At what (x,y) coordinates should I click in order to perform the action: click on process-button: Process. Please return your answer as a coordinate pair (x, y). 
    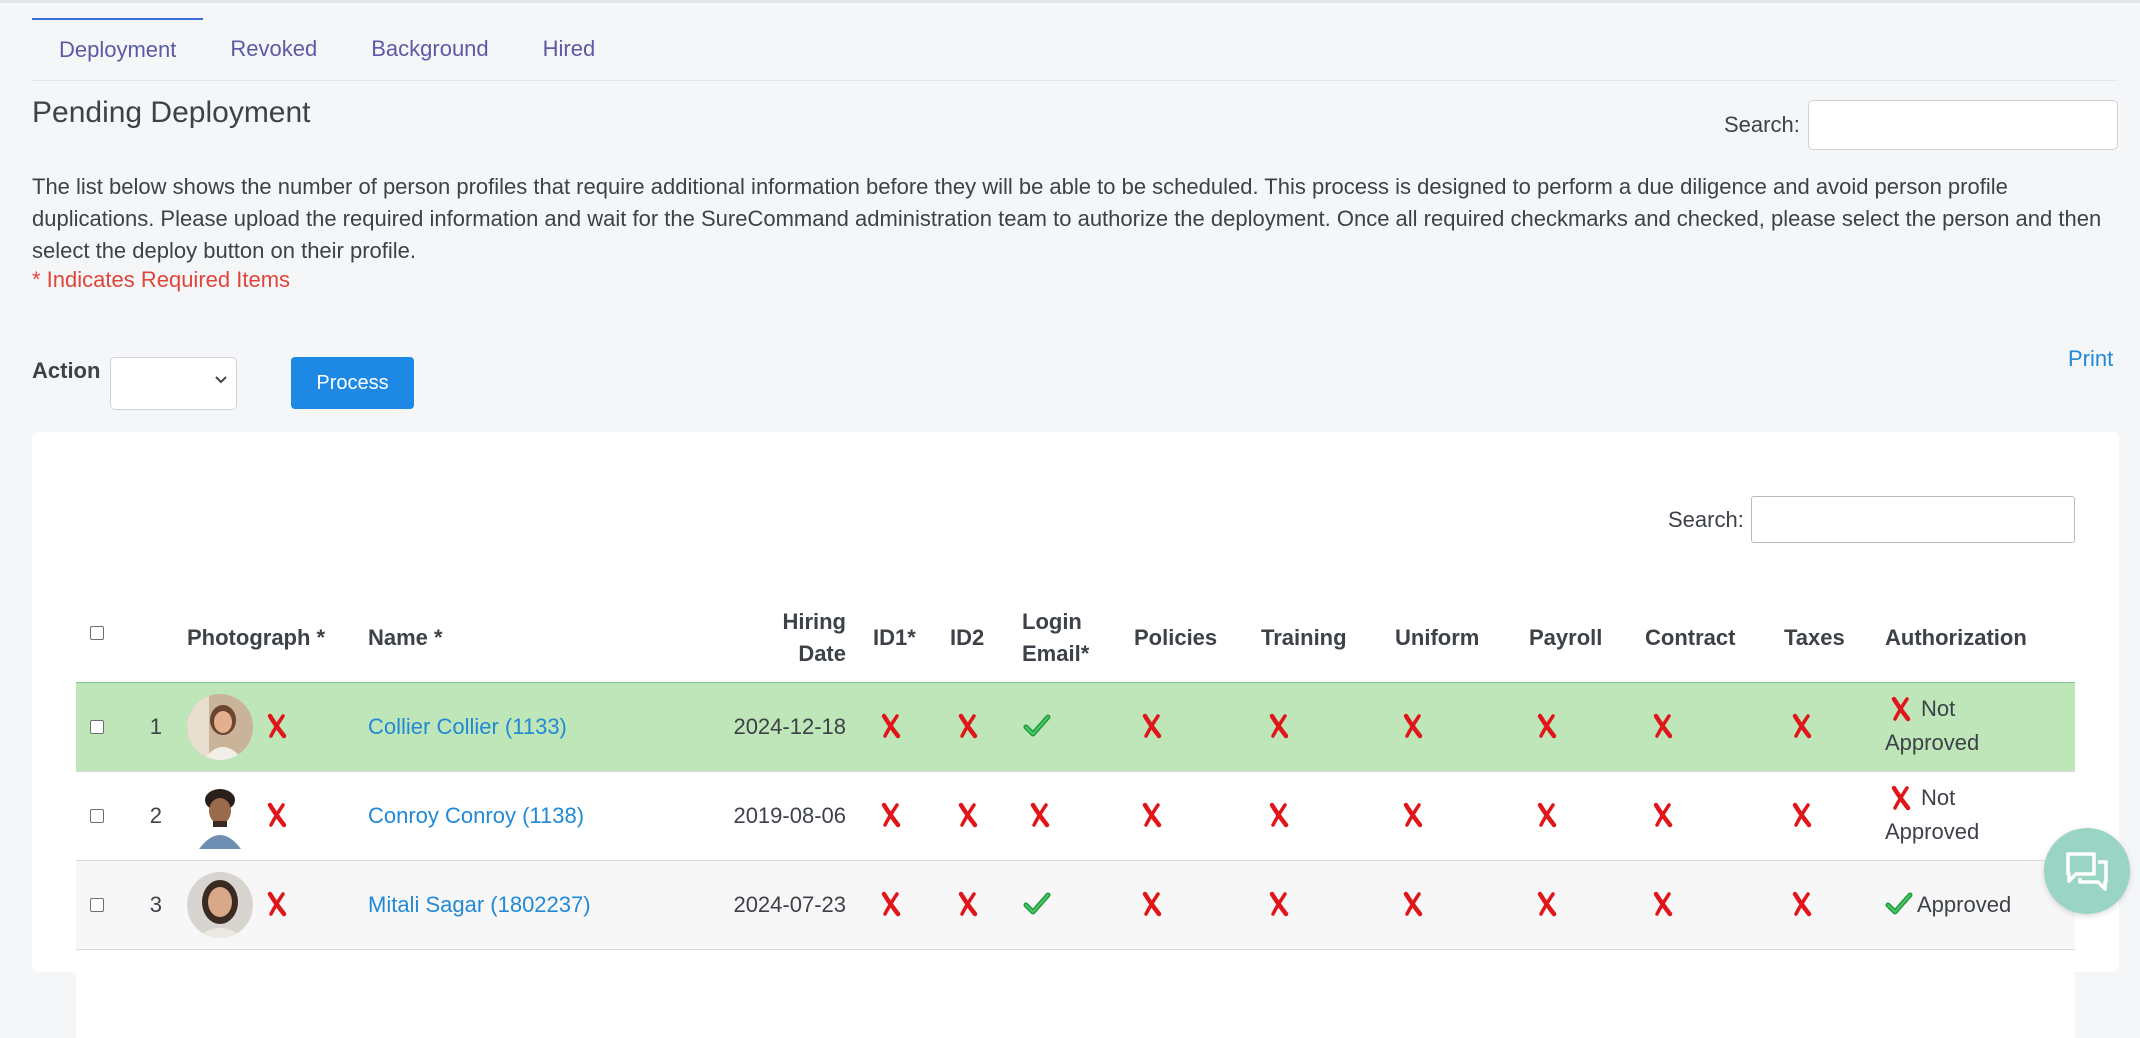
    Looking at the image, I should click on (352, 383).